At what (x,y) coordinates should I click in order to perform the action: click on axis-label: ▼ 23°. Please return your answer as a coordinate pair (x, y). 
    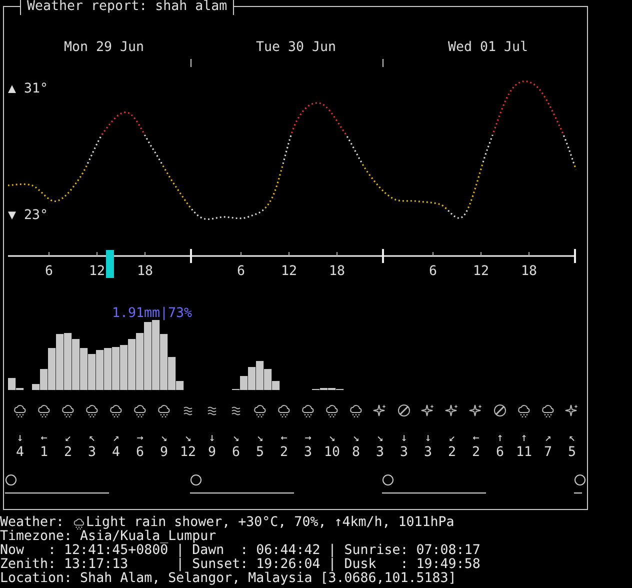
    Looking at the image, I should click on (28, 215).